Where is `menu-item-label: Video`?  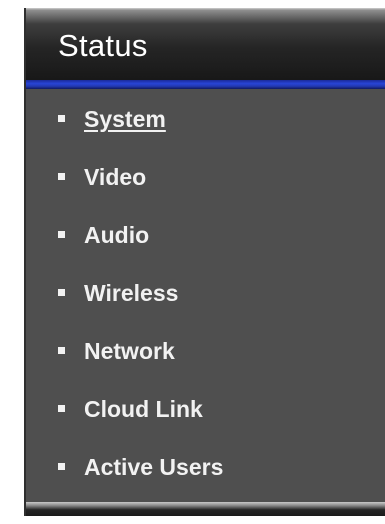 menu-item-label: Video is located at coordinates (115, 177).